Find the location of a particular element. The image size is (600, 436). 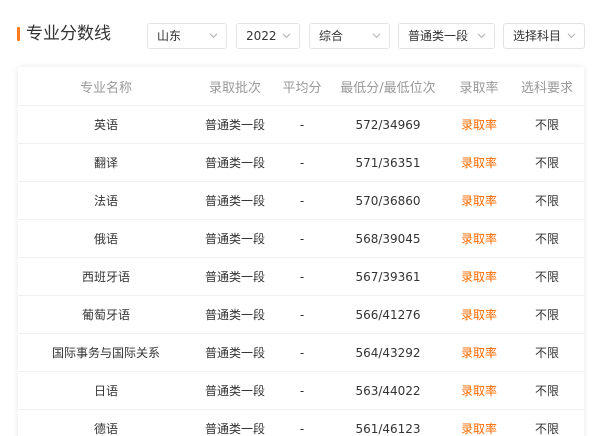

major-cell: 俄语 is located at coordinates (106, 238).